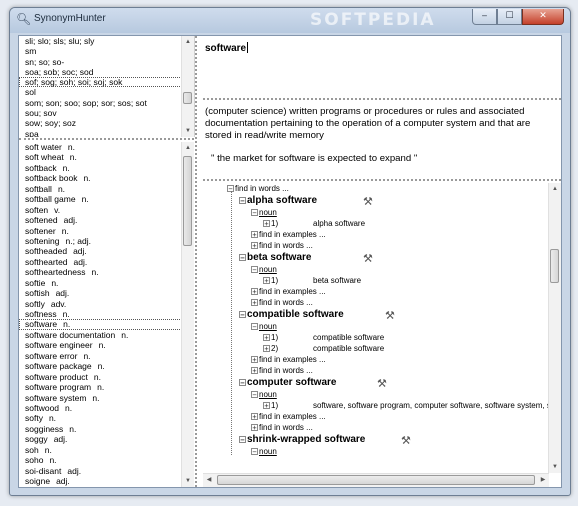 Image resolution: width=578 pixels, height=506 pixels. I want to click on tree-horizontal-scrollbar: ◀ ▶, so click(376, 480).